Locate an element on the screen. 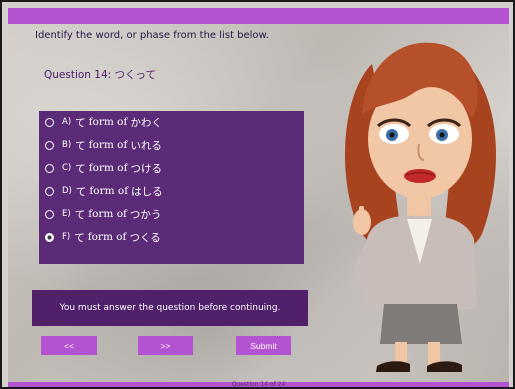 This screenshot has height=389, width=515. option-letter: D) is located at coordinates (67, 191).